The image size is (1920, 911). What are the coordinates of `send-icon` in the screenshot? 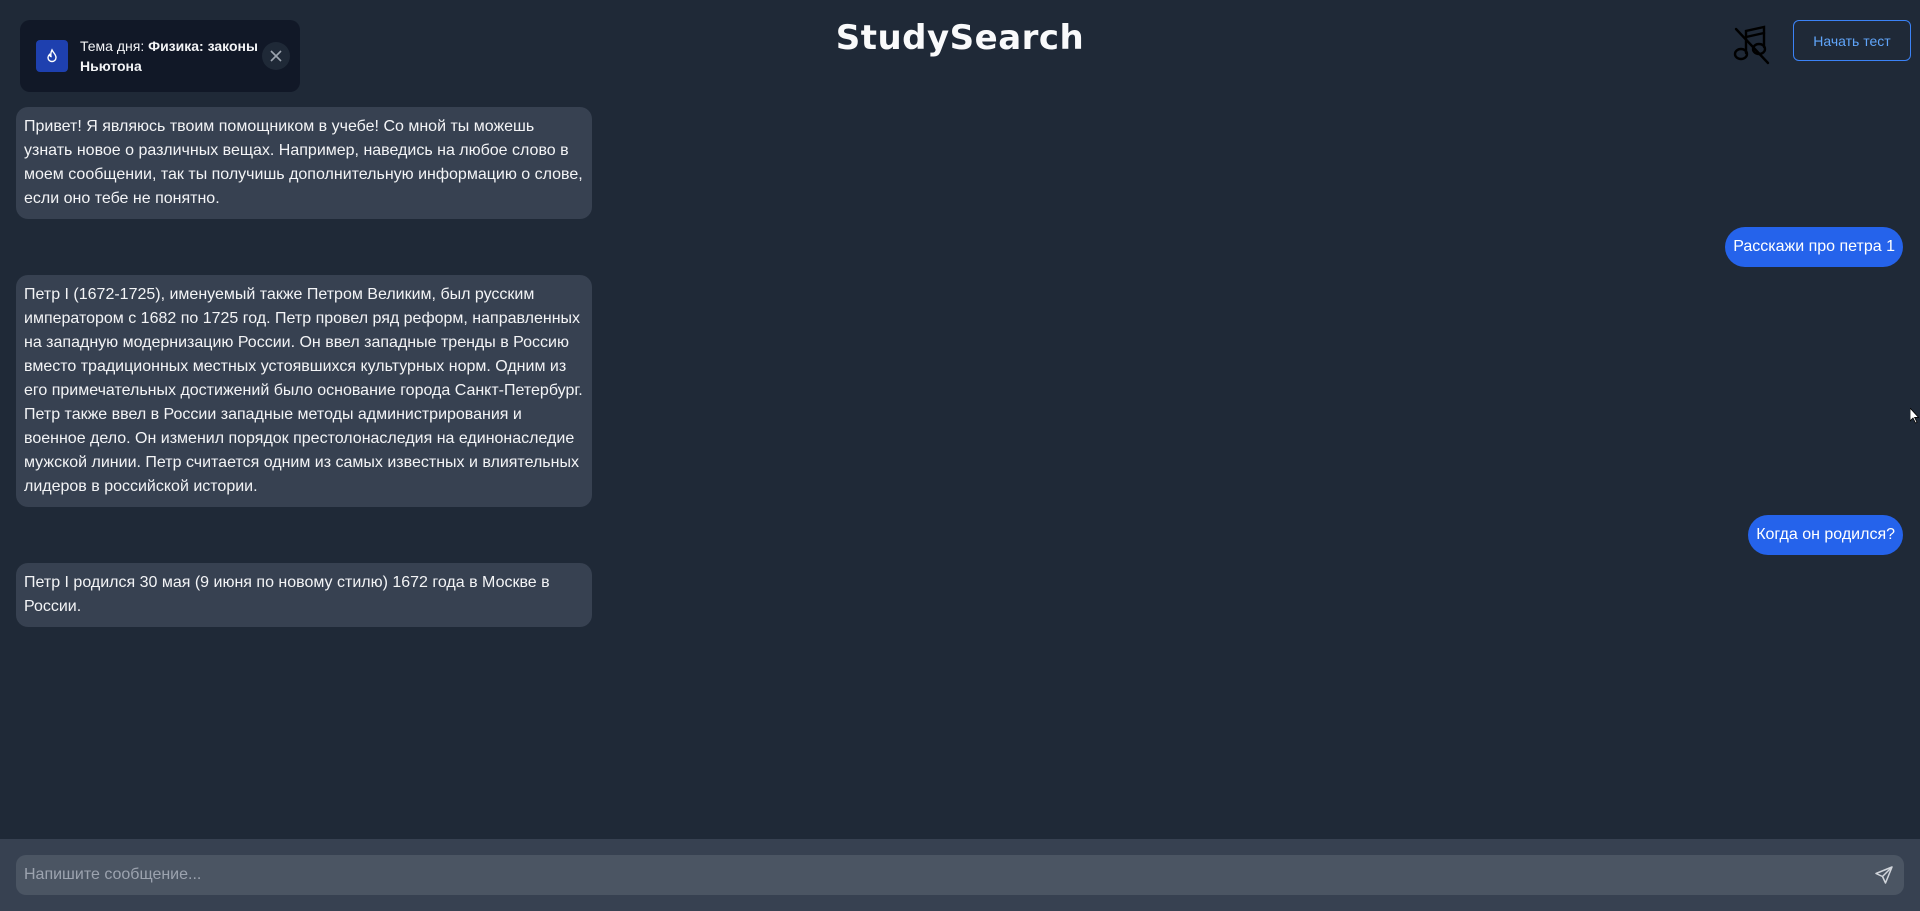 It's located at (1884, 875).